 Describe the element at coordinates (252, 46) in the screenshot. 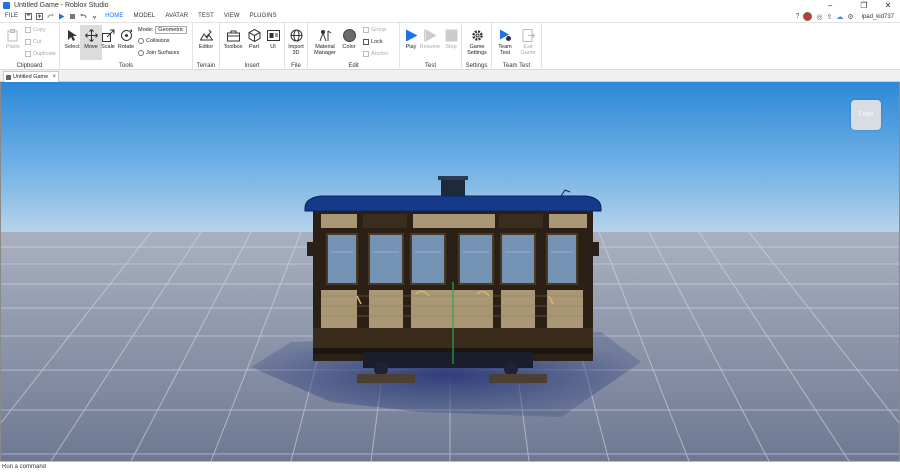

I see `insert-group: Toolbox Part UI Insert` at that location.